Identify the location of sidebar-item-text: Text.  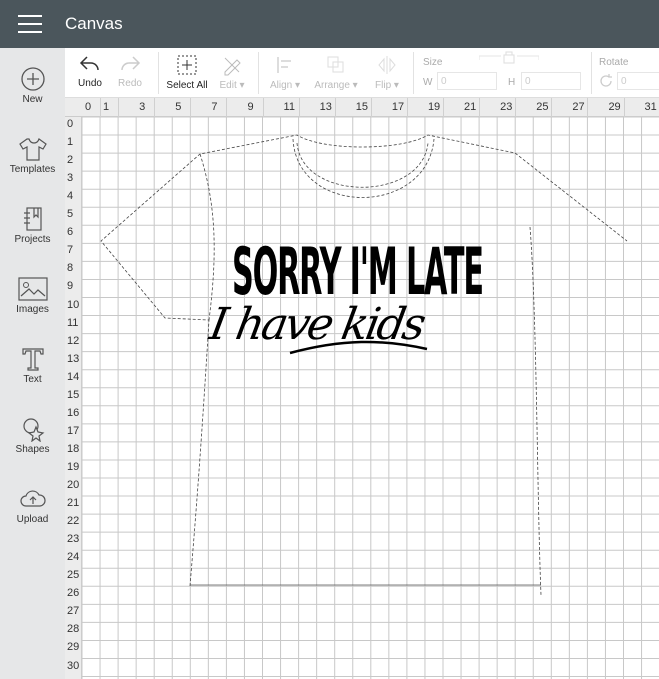
(32, 381).